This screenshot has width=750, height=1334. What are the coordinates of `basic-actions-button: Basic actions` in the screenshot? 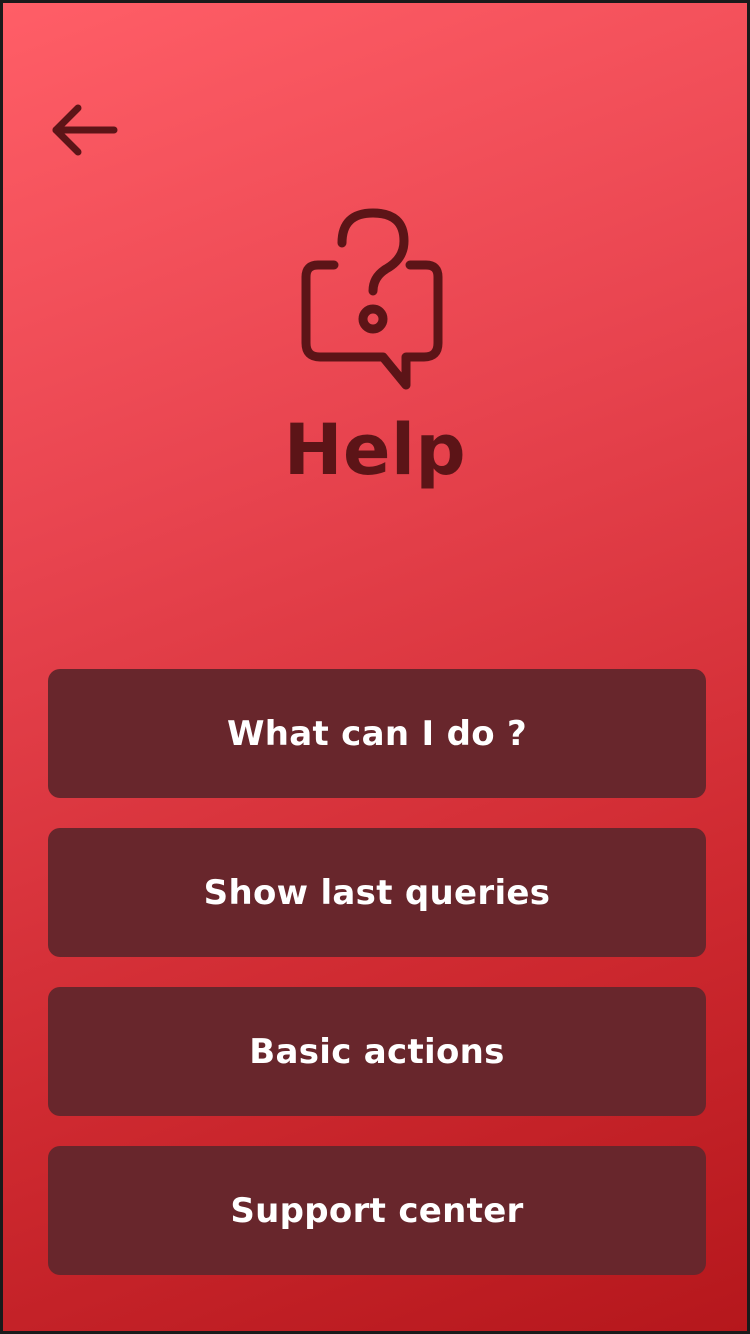 It's located at (377, 1051).